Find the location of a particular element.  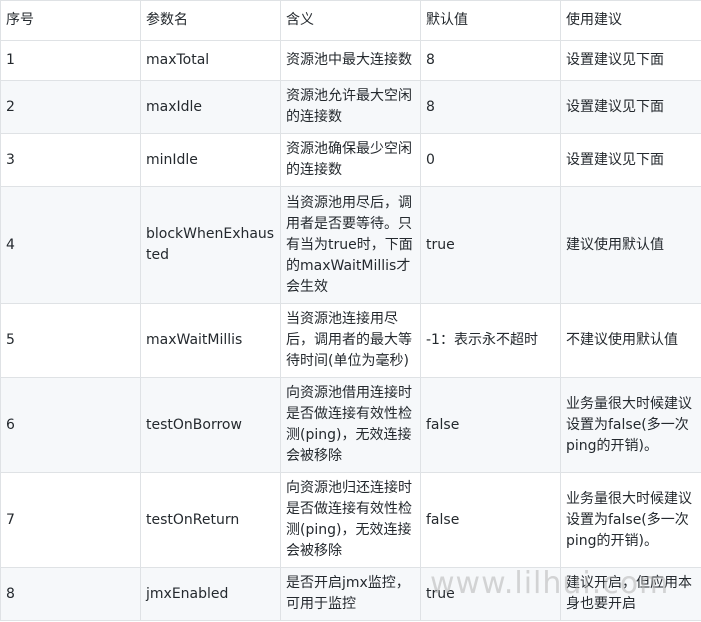

cell-index: 8 is located at coordinates (70, 594).